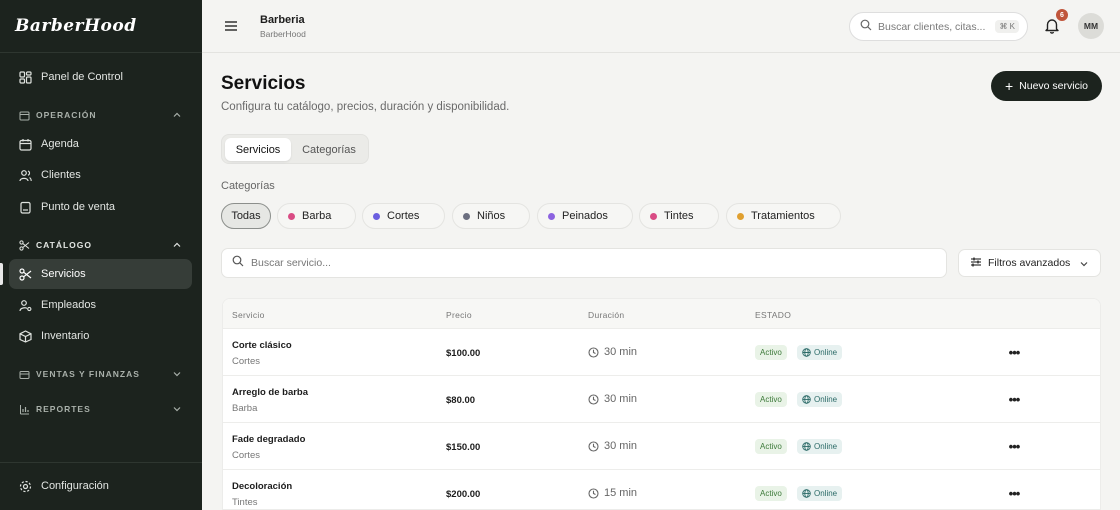 The width and height of the screenshot is (1120, 510). Describe the element at coordinates (100, 245) in the screenshot. I see `section-catalogo: CATÁLOGO` at that location.